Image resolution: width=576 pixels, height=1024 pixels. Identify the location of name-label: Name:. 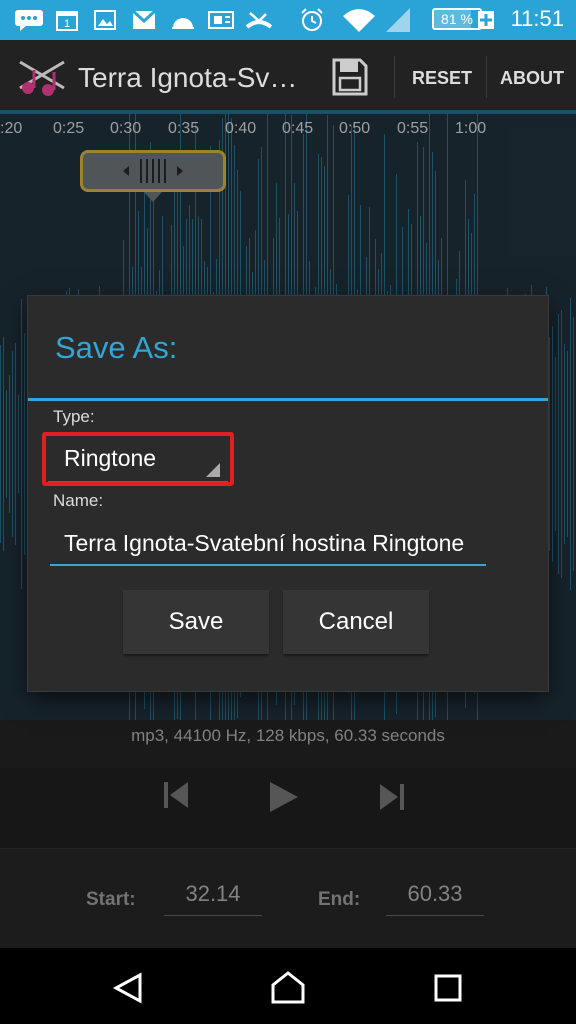
(78, 500).